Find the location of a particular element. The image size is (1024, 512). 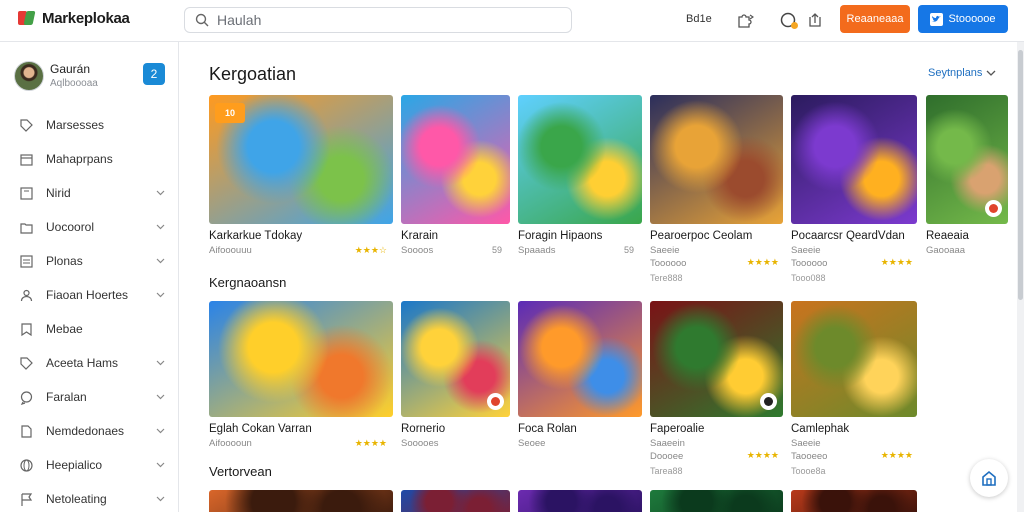

avatar is located at coordinates (29, 76).